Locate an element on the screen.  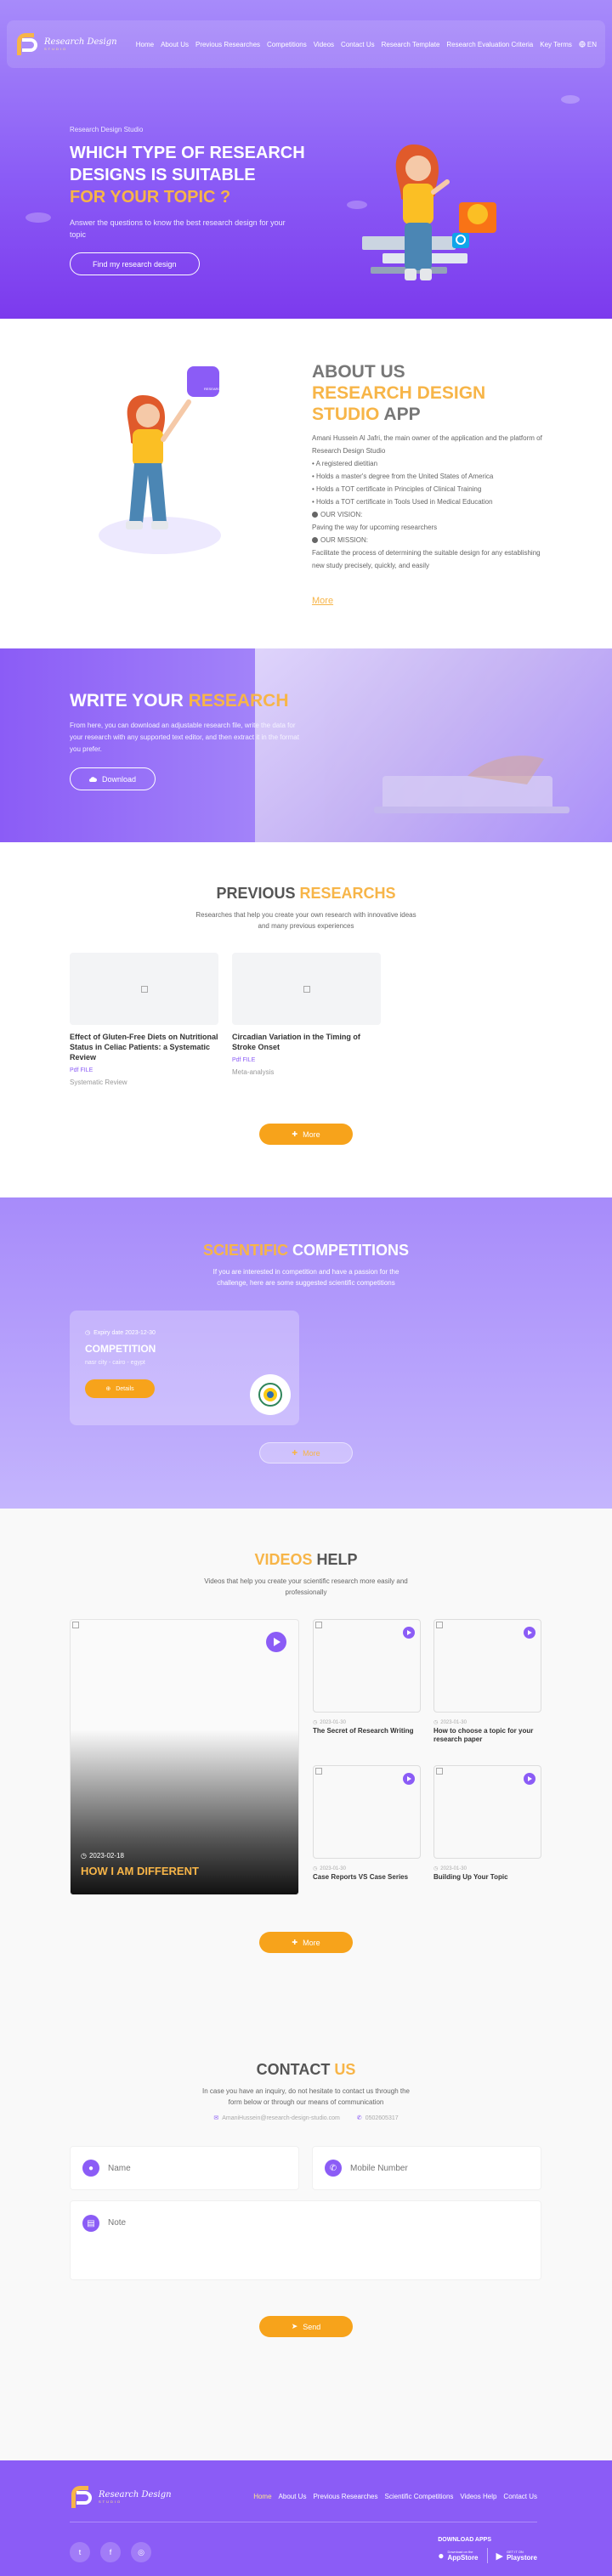
hero-title-highlight: FOR YOUR TOPIC ? is located at coordinates (150, 197).